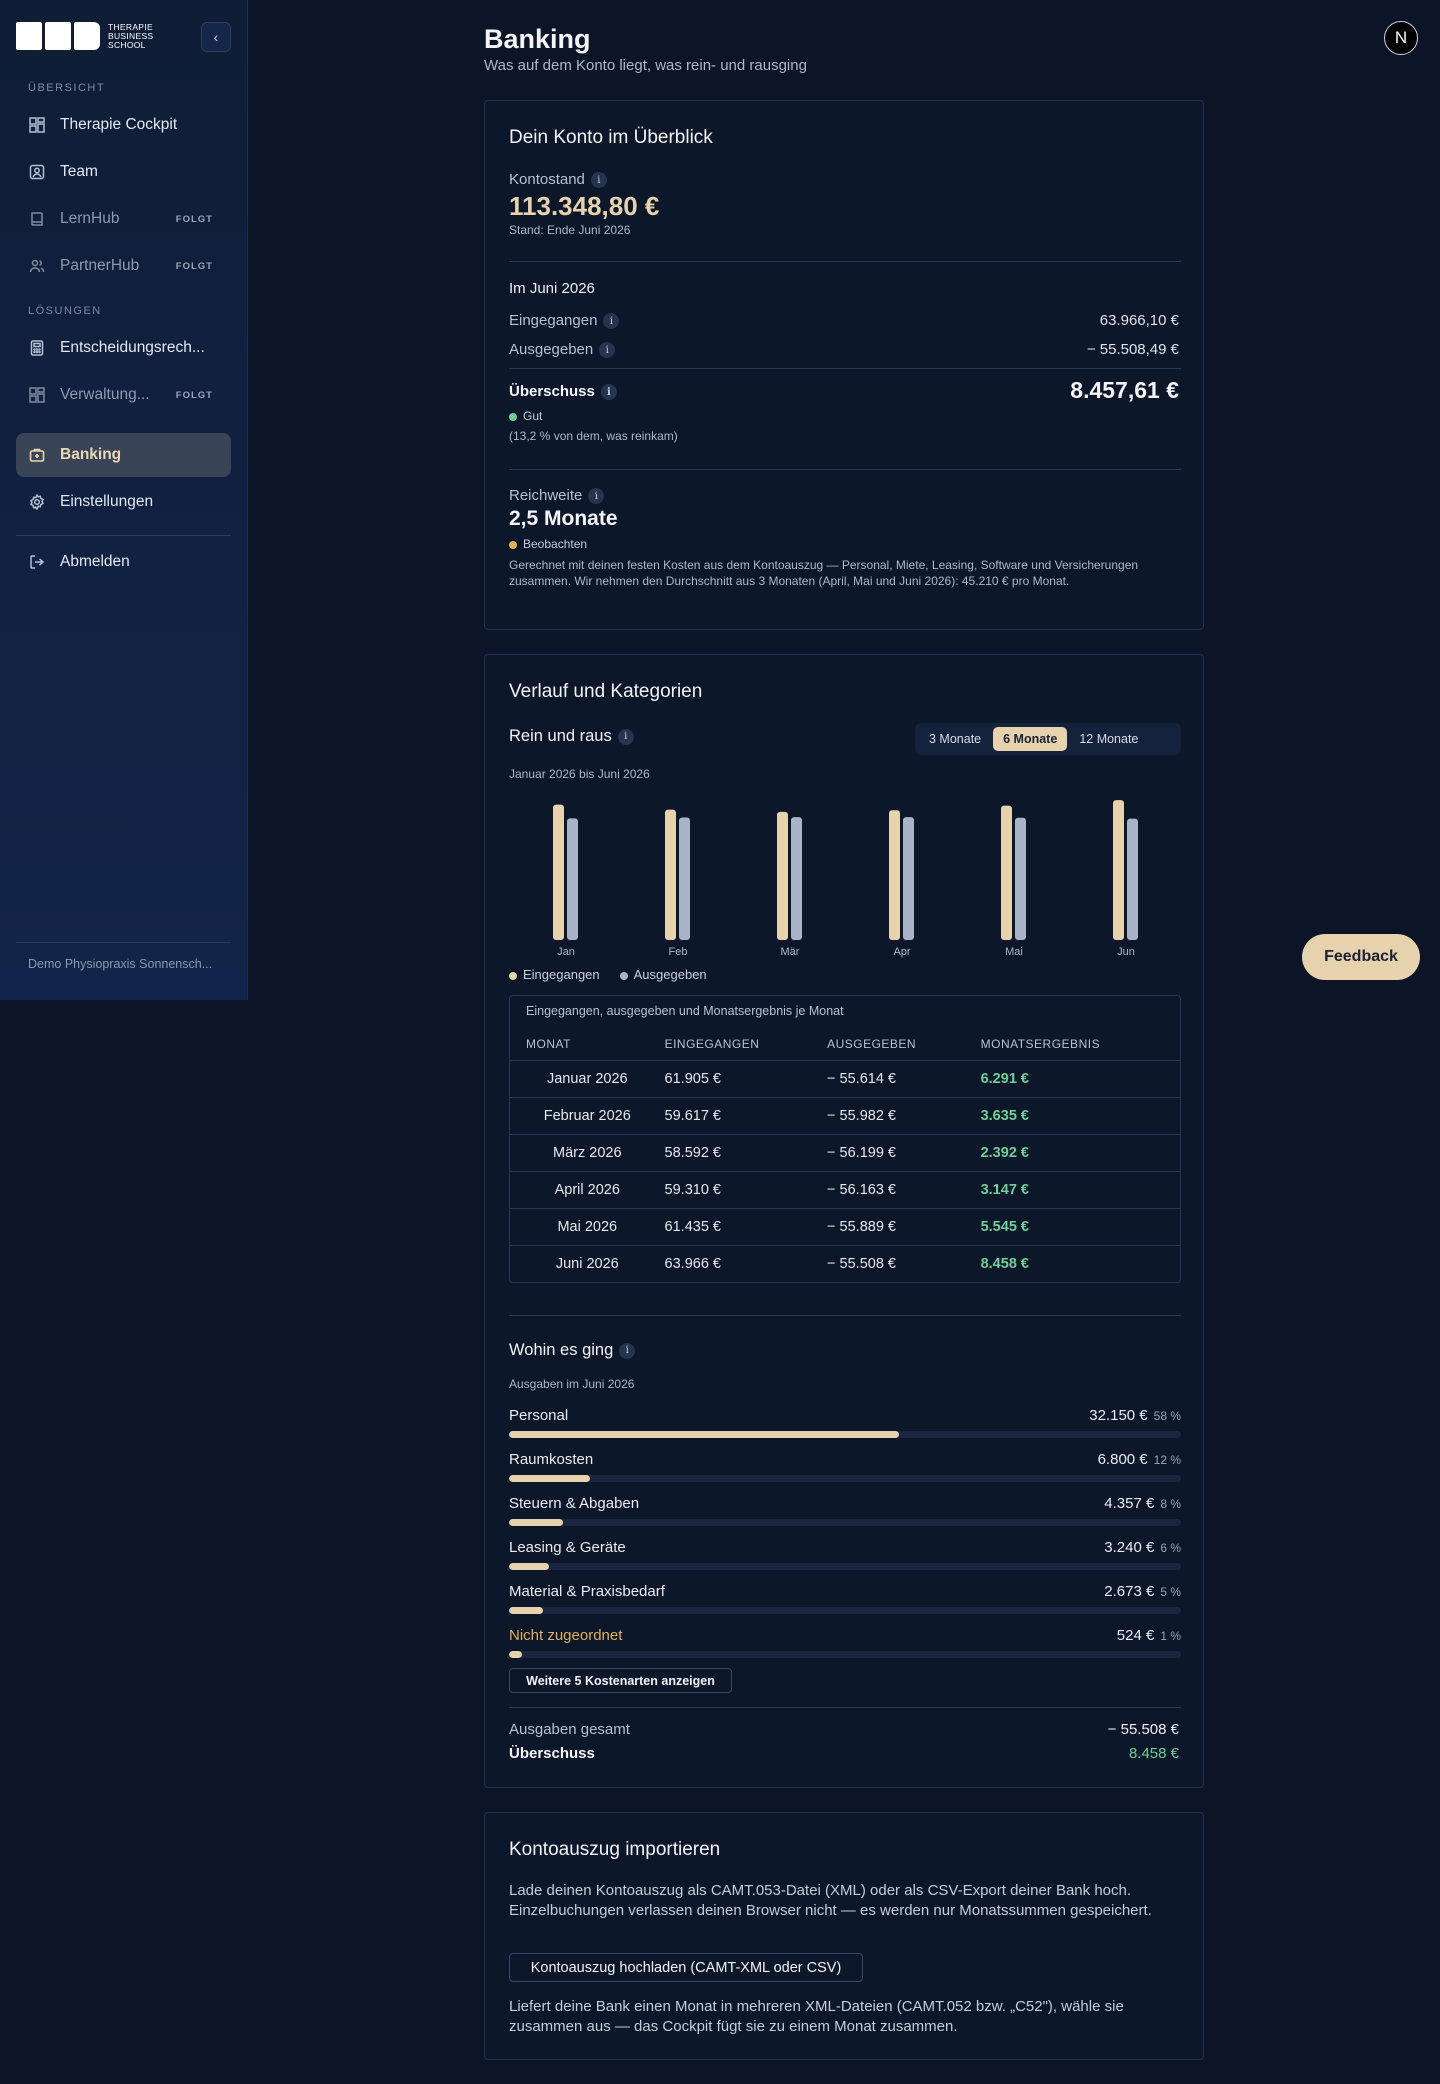  I want to click on gear-icon, so click(37, 502).